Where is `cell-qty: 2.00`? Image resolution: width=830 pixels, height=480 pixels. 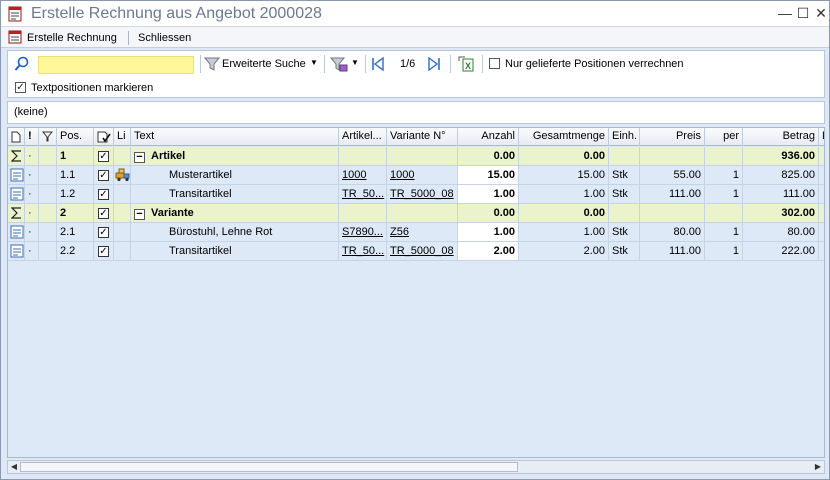 cell-qty: 2.00 is located at coordinates (488, 251).